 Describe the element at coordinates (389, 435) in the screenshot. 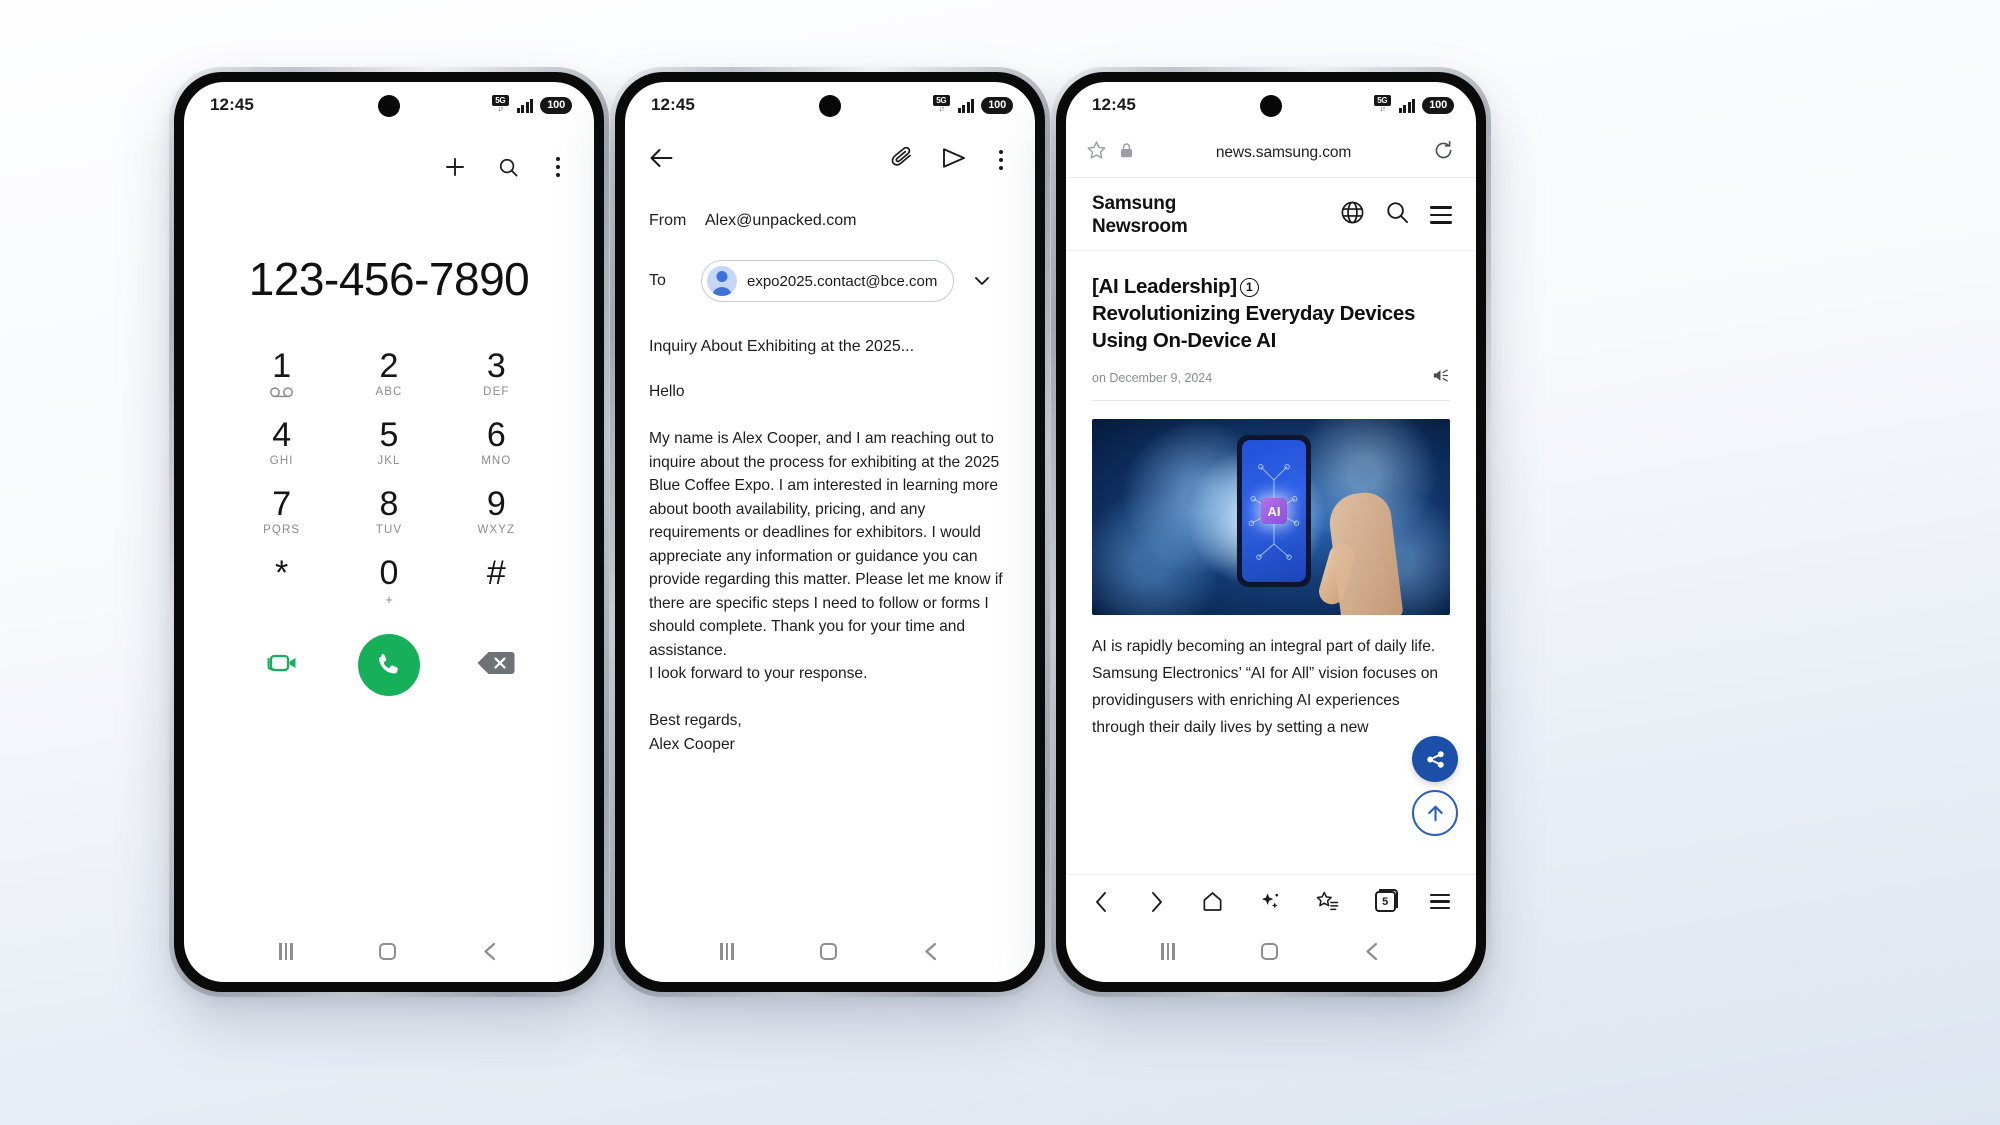

I see `key-digit: 5` at that location.